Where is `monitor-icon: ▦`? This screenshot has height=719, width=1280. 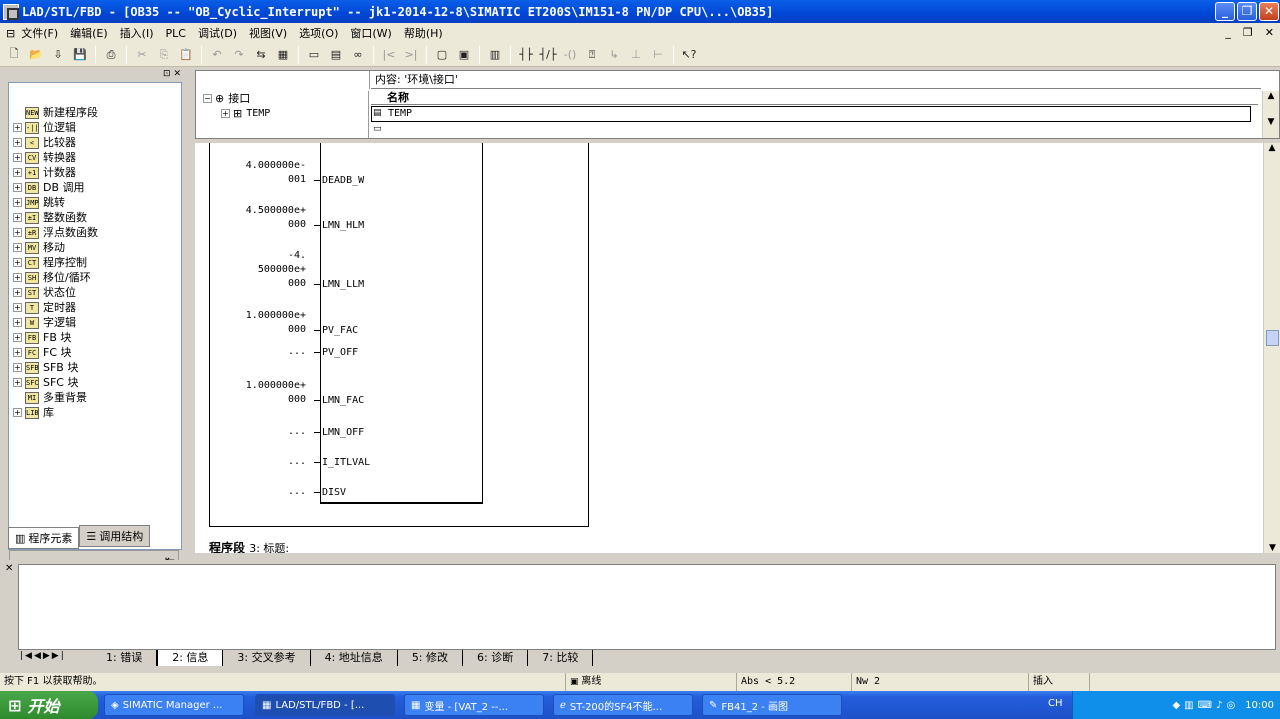
monitor-icon: ▦ is located at coordinates (283, 55).